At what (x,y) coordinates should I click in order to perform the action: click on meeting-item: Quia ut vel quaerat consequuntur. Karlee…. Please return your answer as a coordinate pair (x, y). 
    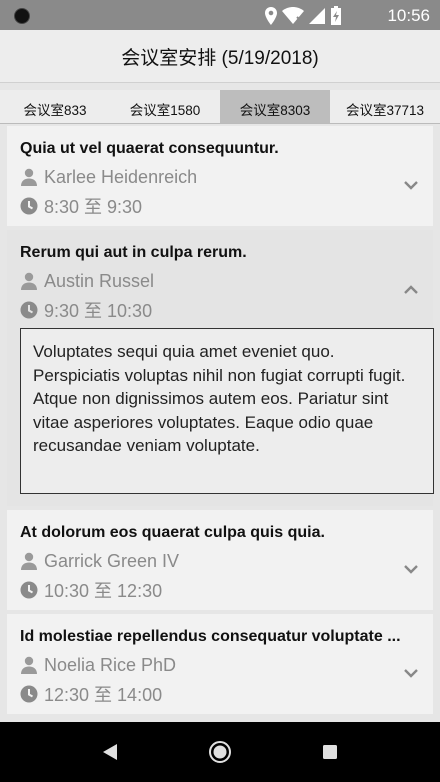
    Looking at the image, I should click on (220, 176).